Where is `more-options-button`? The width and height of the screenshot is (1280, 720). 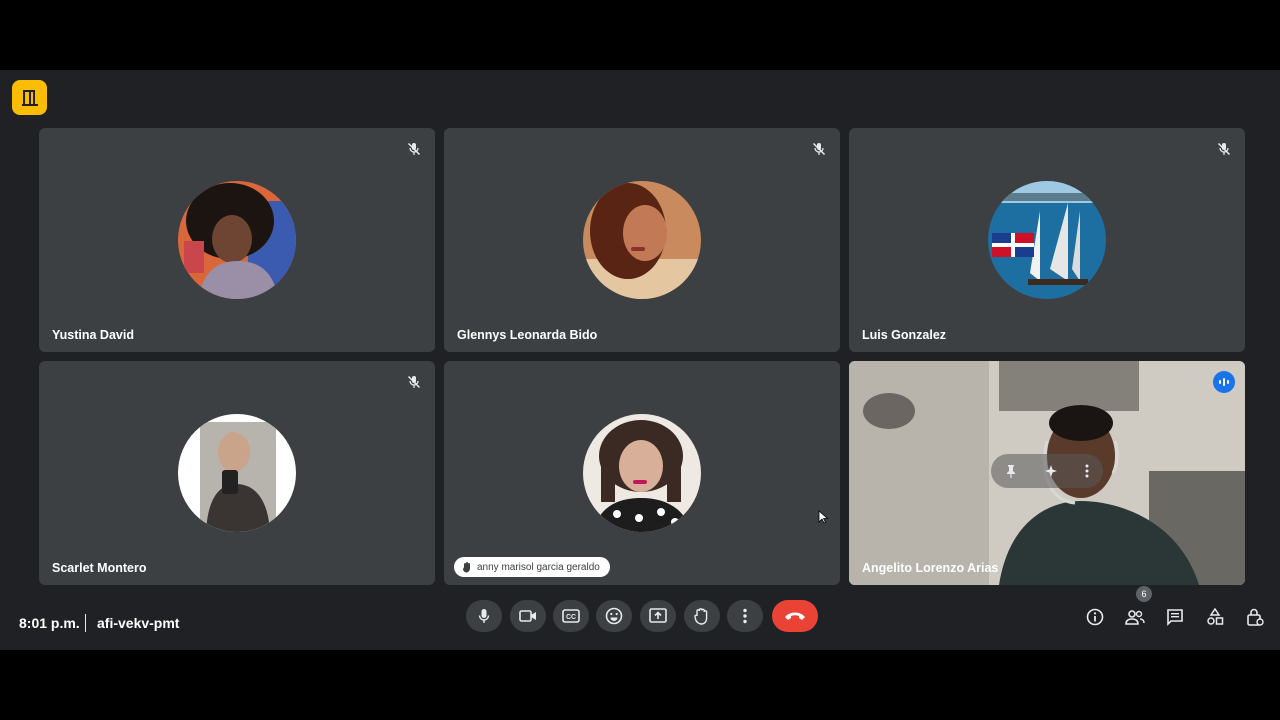
more-options-button is located at coordinates (745, 616).